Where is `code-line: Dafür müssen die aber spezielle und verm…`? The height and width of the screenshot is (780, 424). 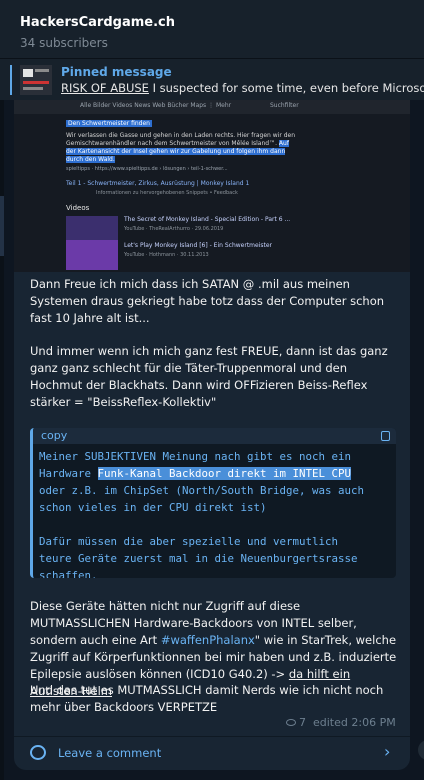
code-line: Dafür müssen die aber spezielle und verm… is located at coordinates (189, 541).